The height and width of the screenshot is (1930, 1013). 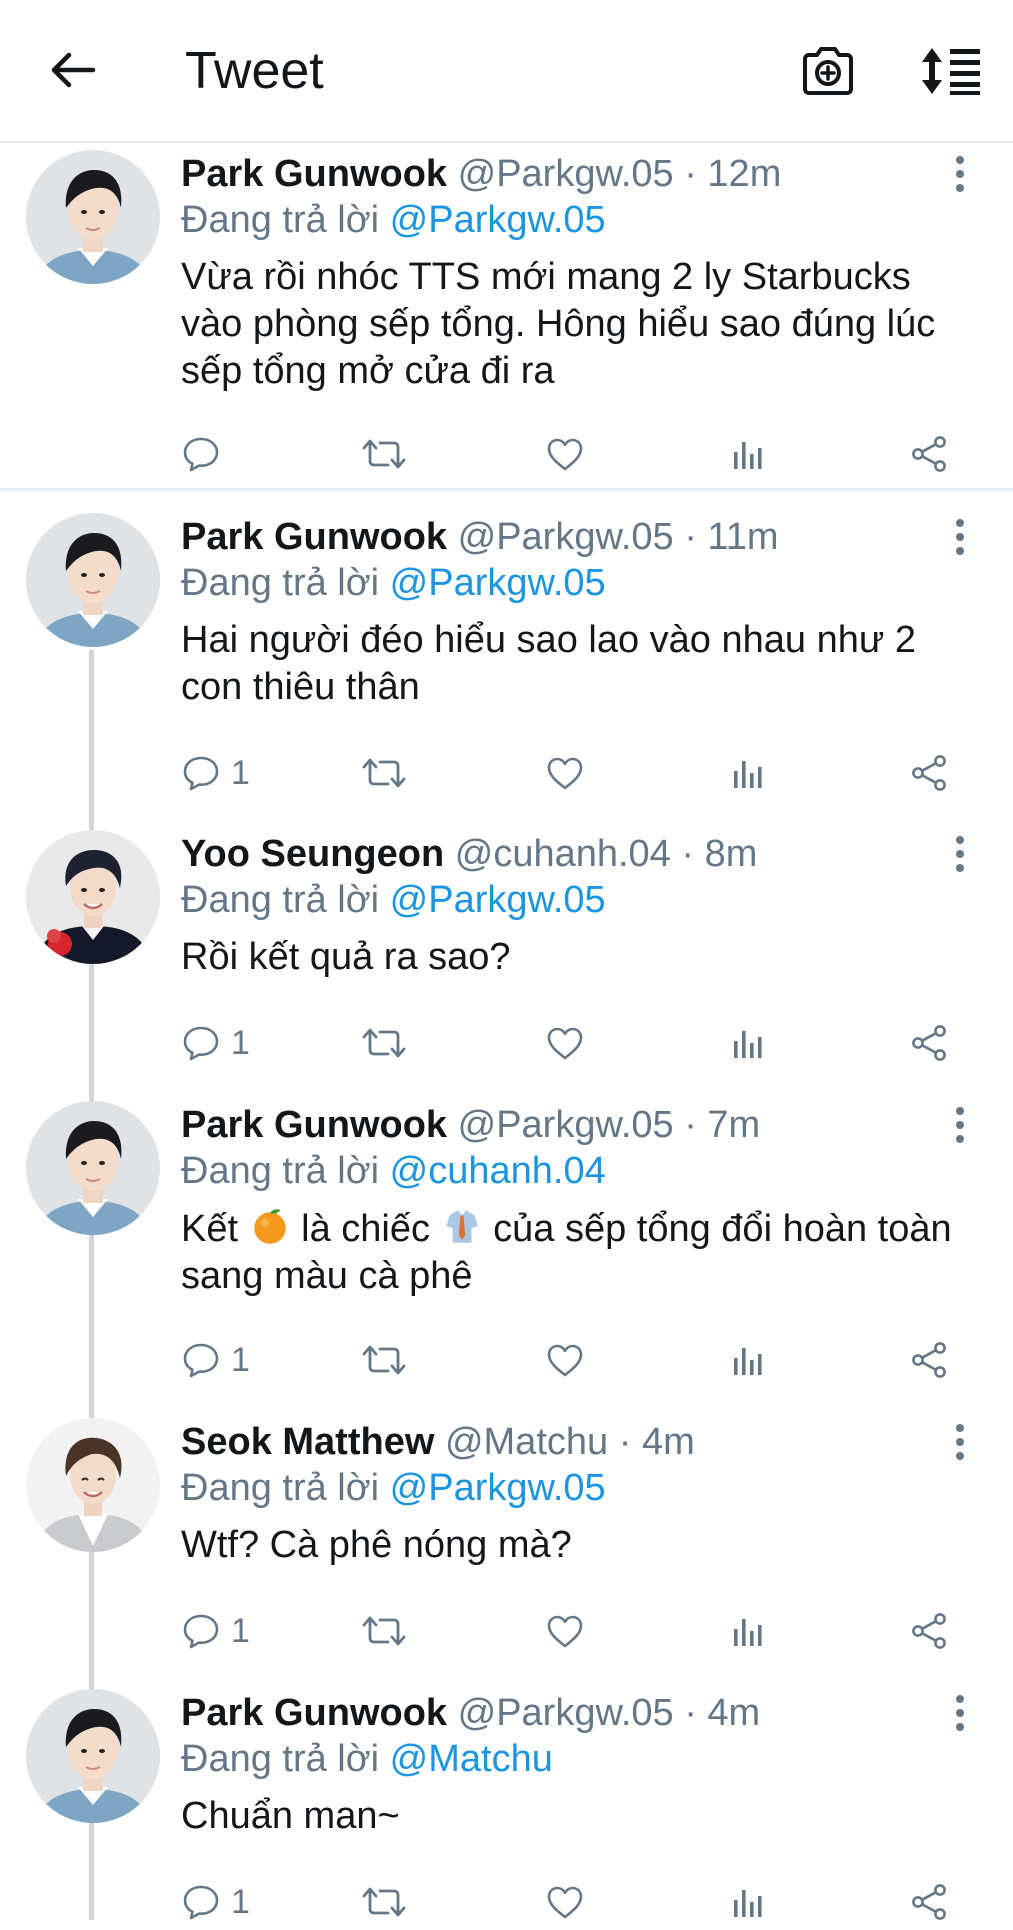 I want to click on camera-button, so click(x=828, y=71).